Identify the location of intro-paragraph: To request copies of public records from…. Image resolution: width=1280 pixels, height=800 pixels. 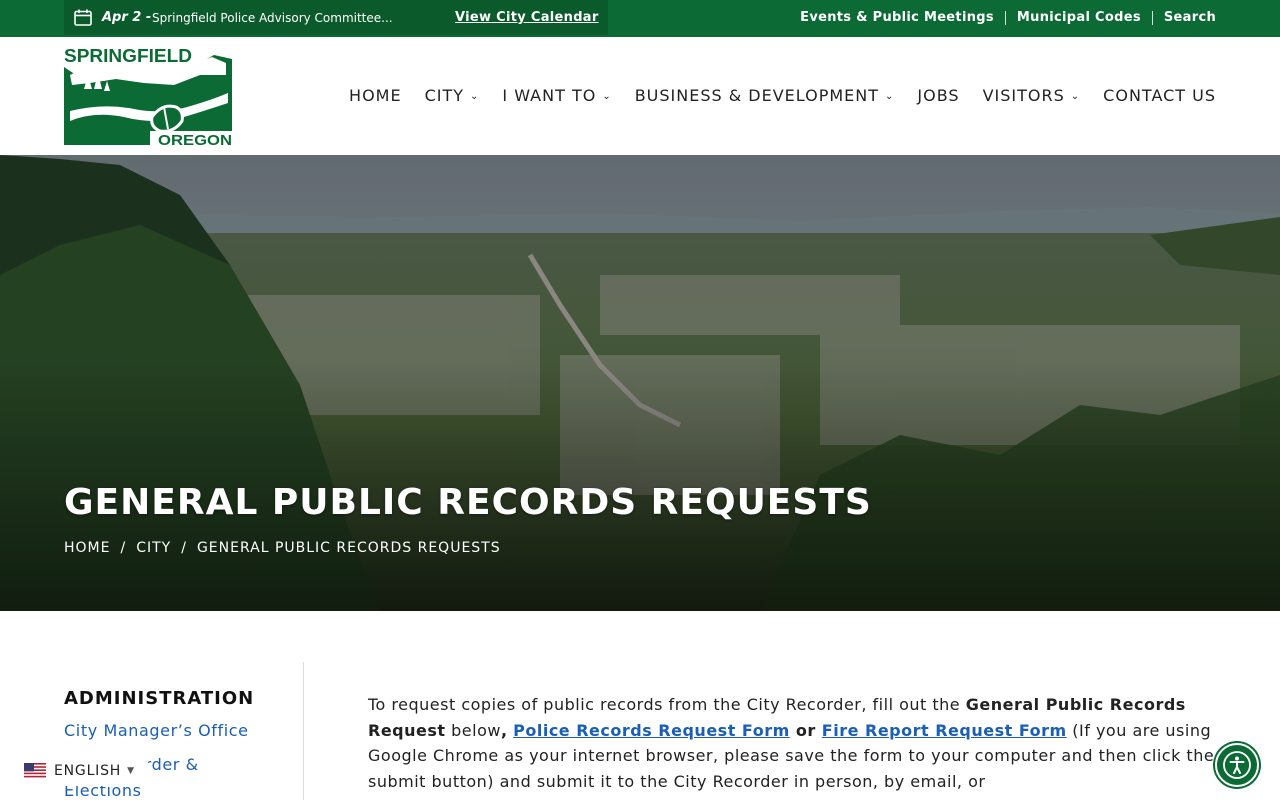
(793, 743).